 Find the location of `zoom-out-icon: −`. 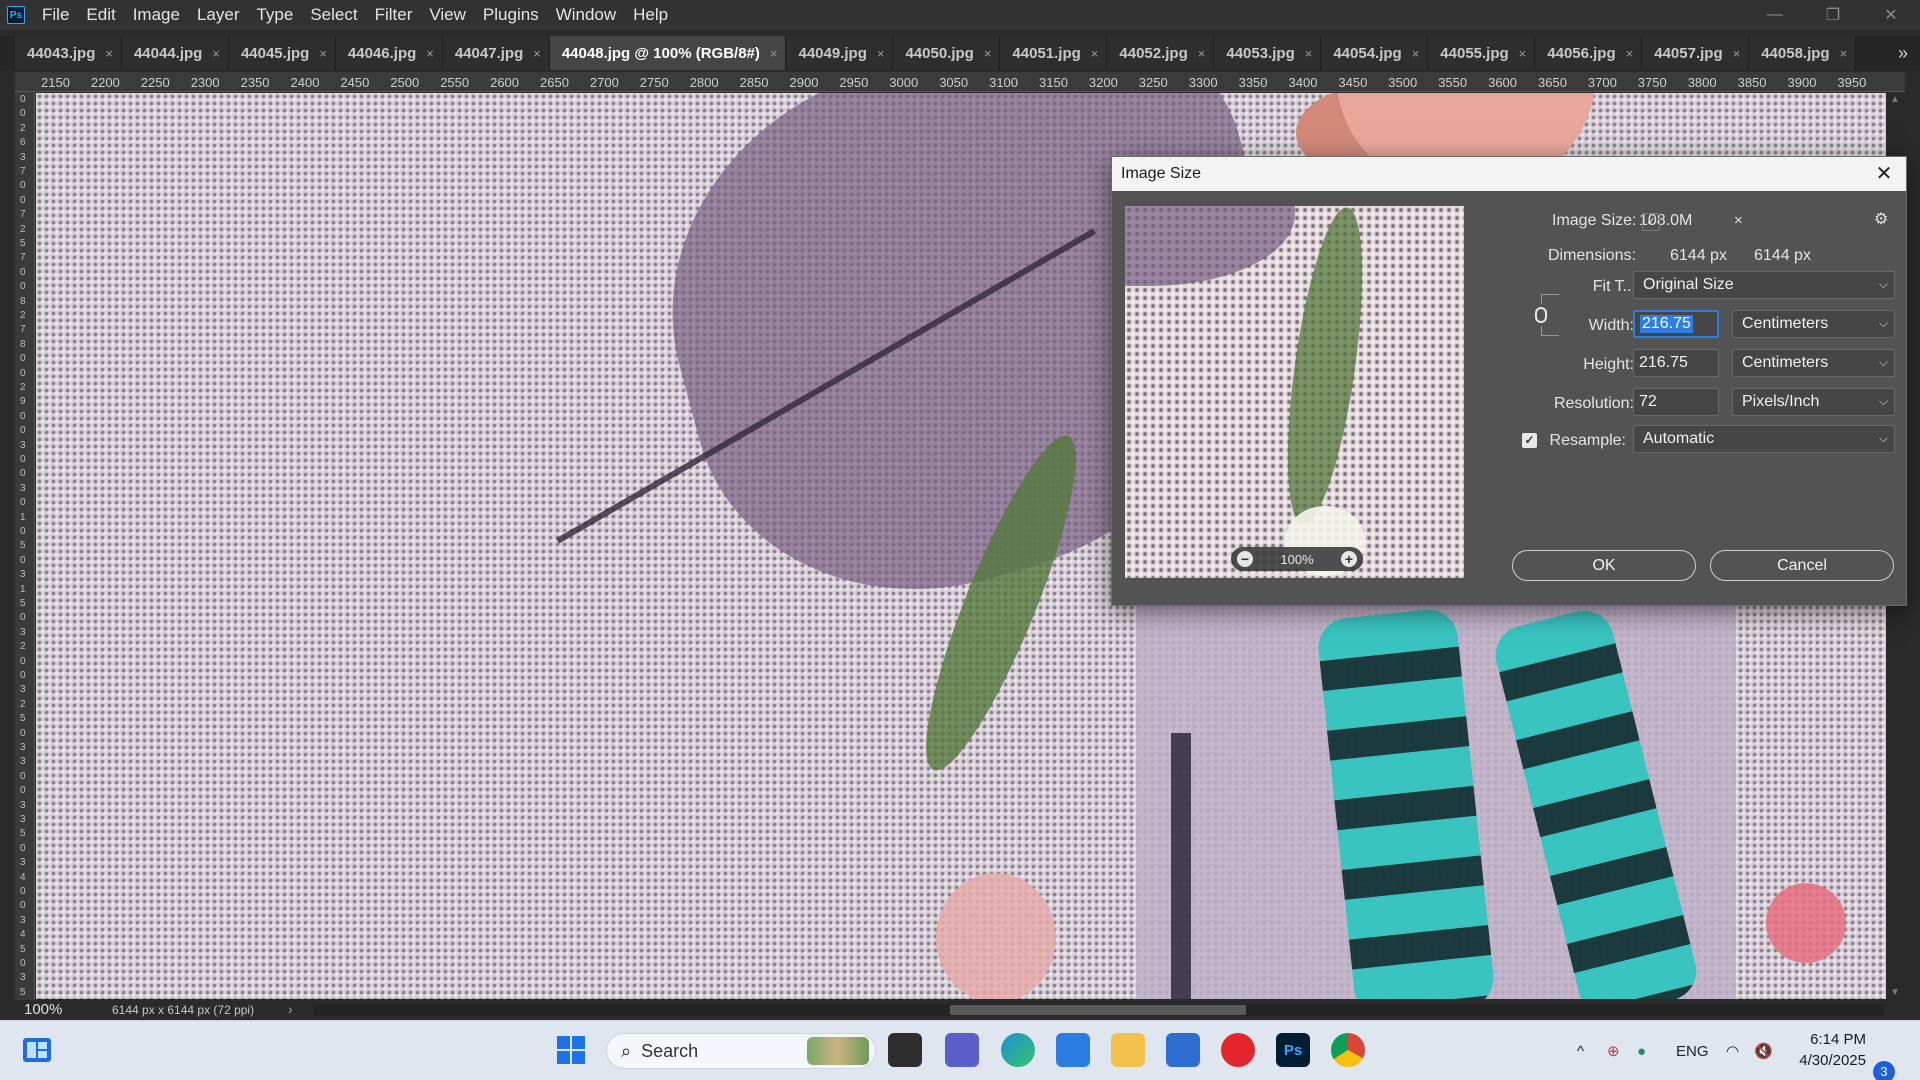

zoom-out-icon: − is located at coordinates (1245, 559).